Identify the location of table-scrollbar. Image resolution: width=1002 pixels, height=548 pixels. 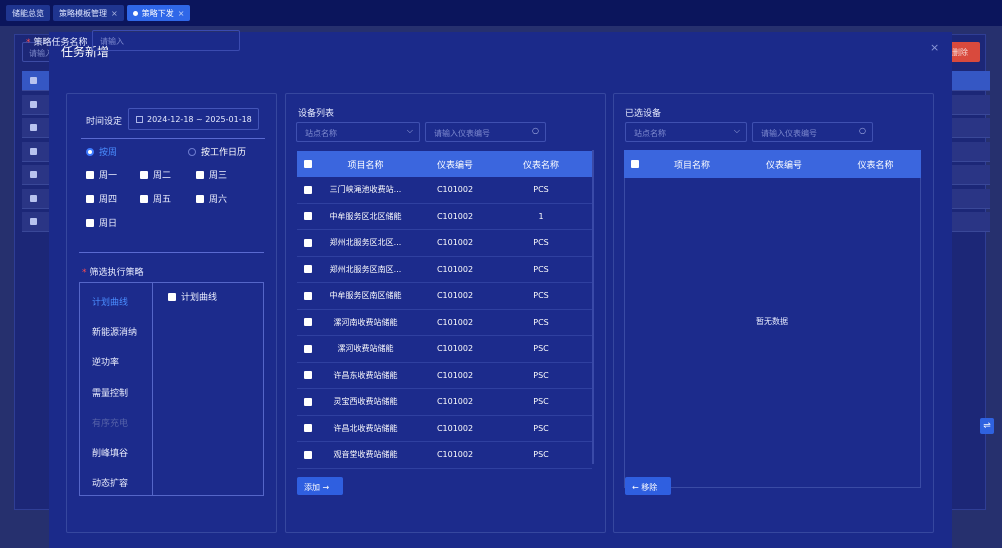
(593, 307).